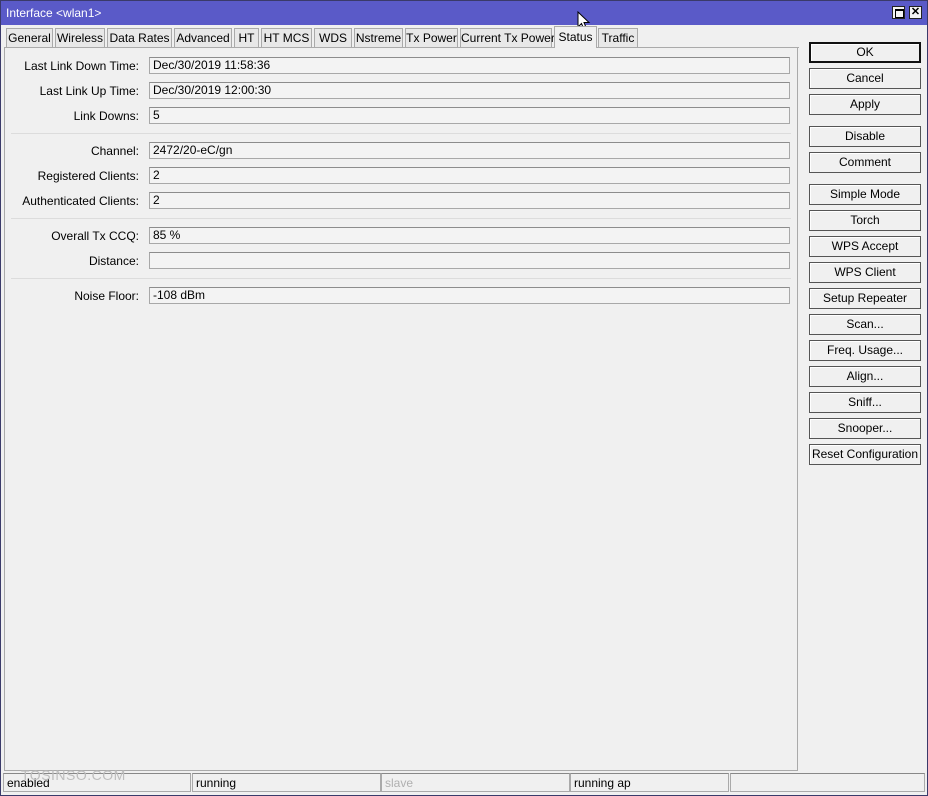 The height and width of the screenshot is (796, 928). Describe the element at coordinates (80, 37) in the screenshot. I see `tab-wireless: Wireless` at that location.